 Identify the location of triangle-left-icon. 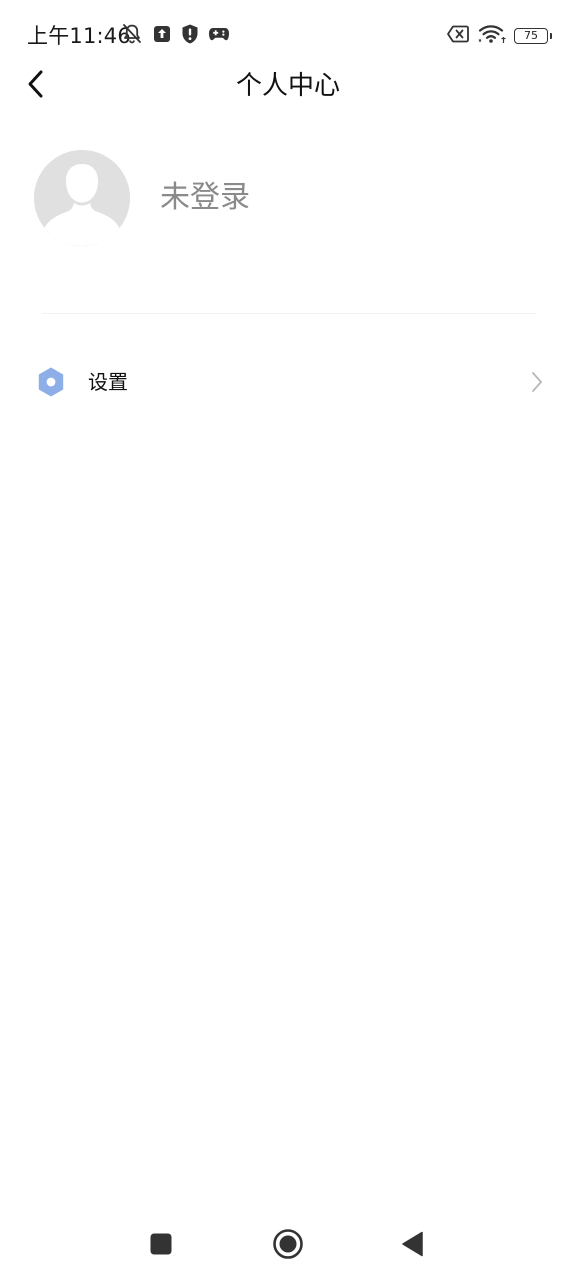
(413, 1246).